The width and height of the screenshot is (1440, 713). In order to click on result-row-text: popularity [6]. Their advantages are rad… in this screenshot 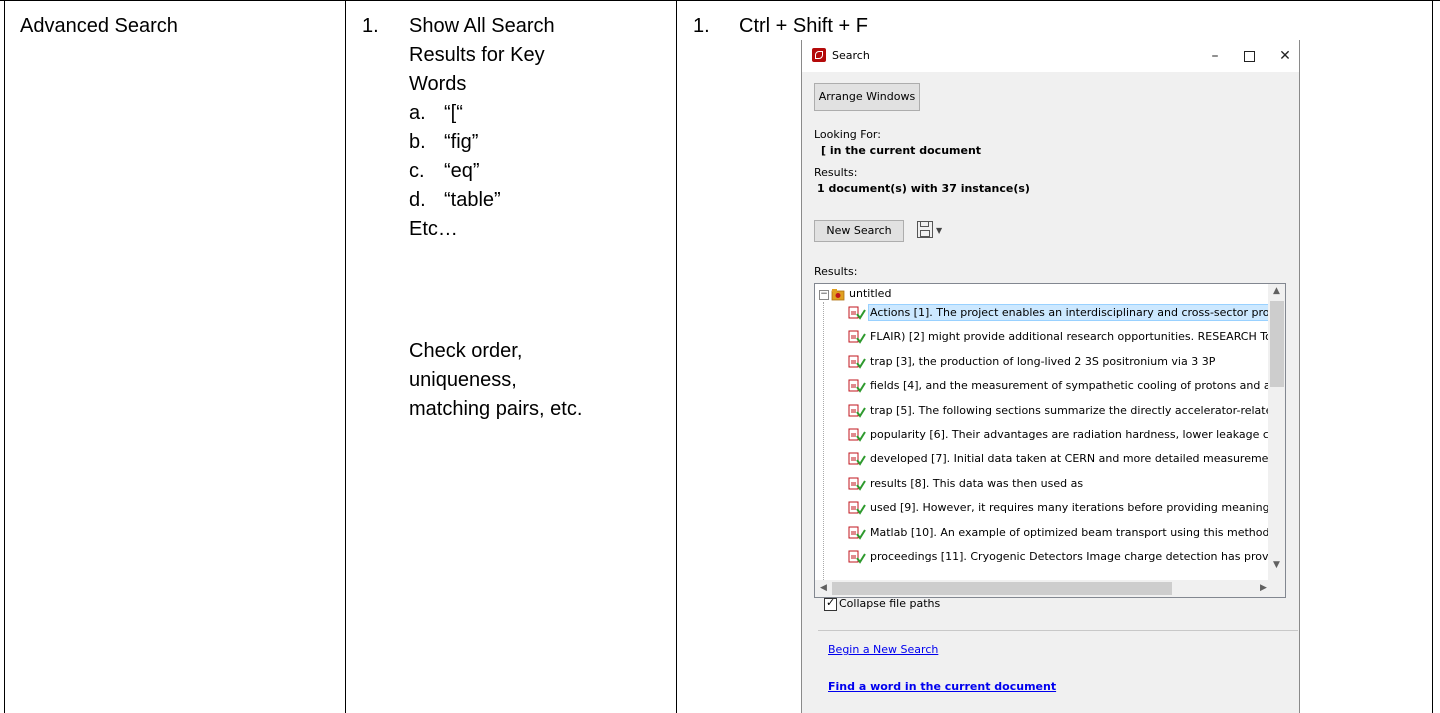, I will do `click(1077, 434)`.